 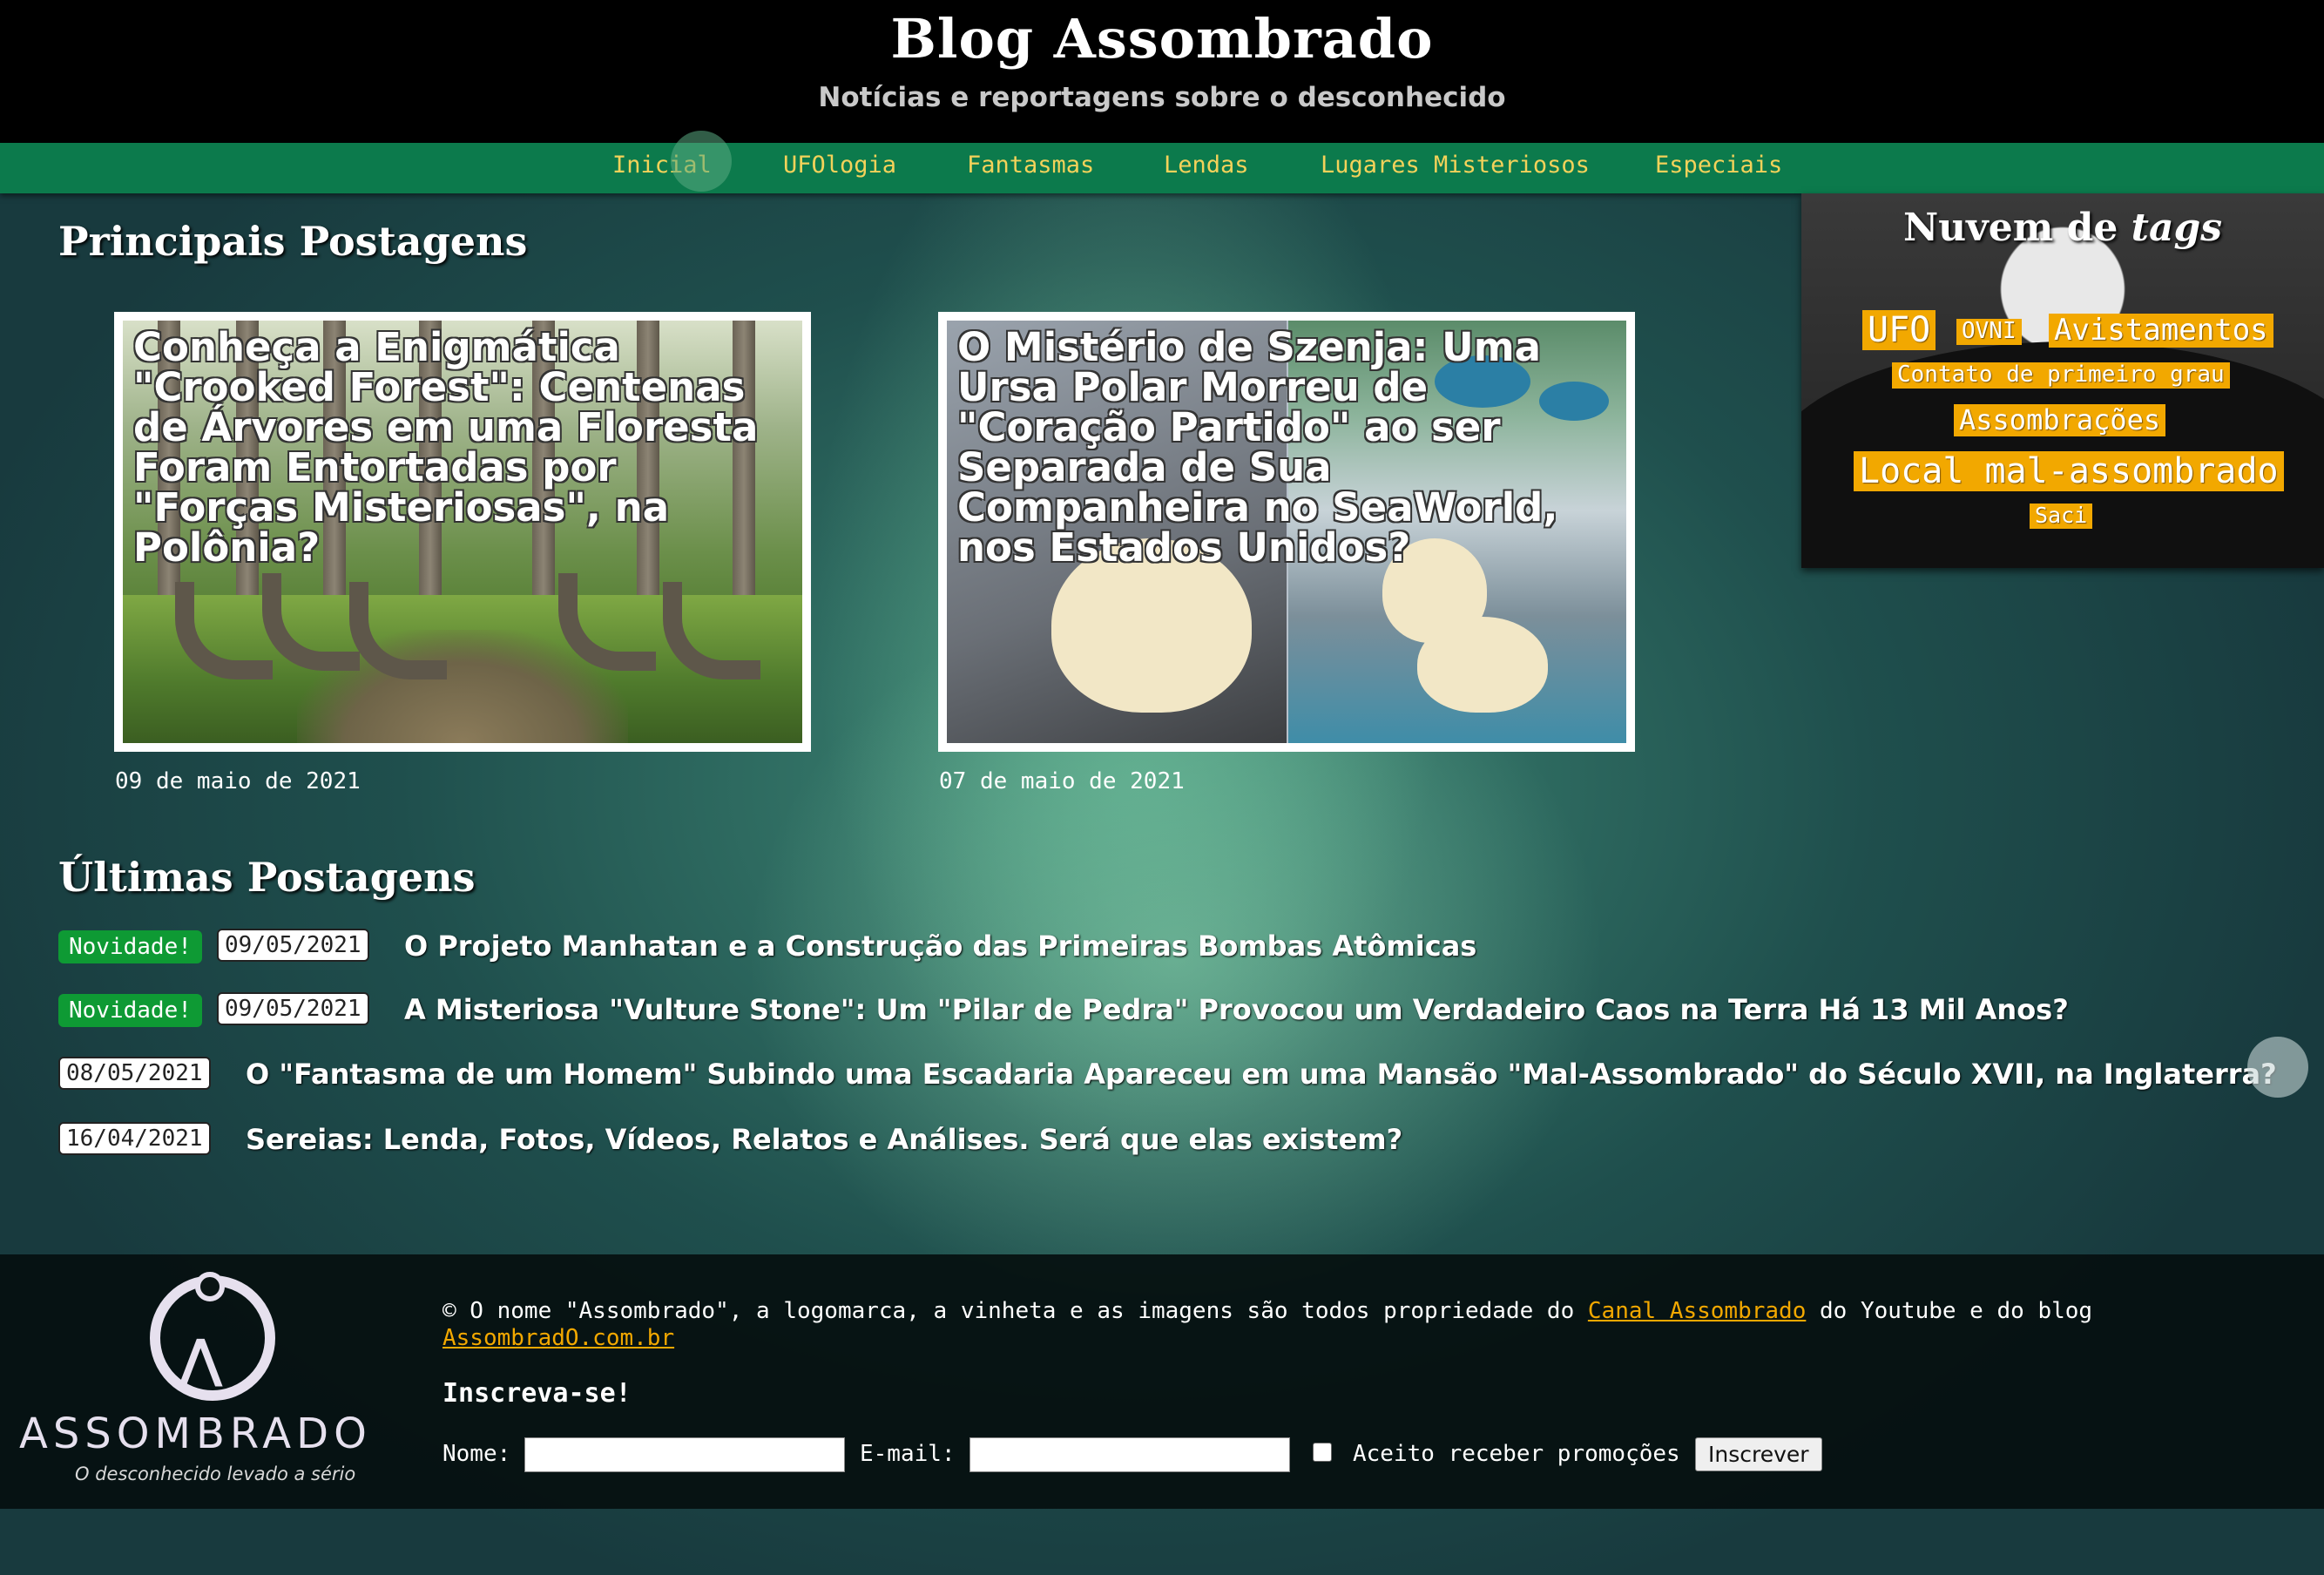 I want to click on nav-item-lugares-misteriosos: Lugares Misteriosos, so click(x=1455, y=166).